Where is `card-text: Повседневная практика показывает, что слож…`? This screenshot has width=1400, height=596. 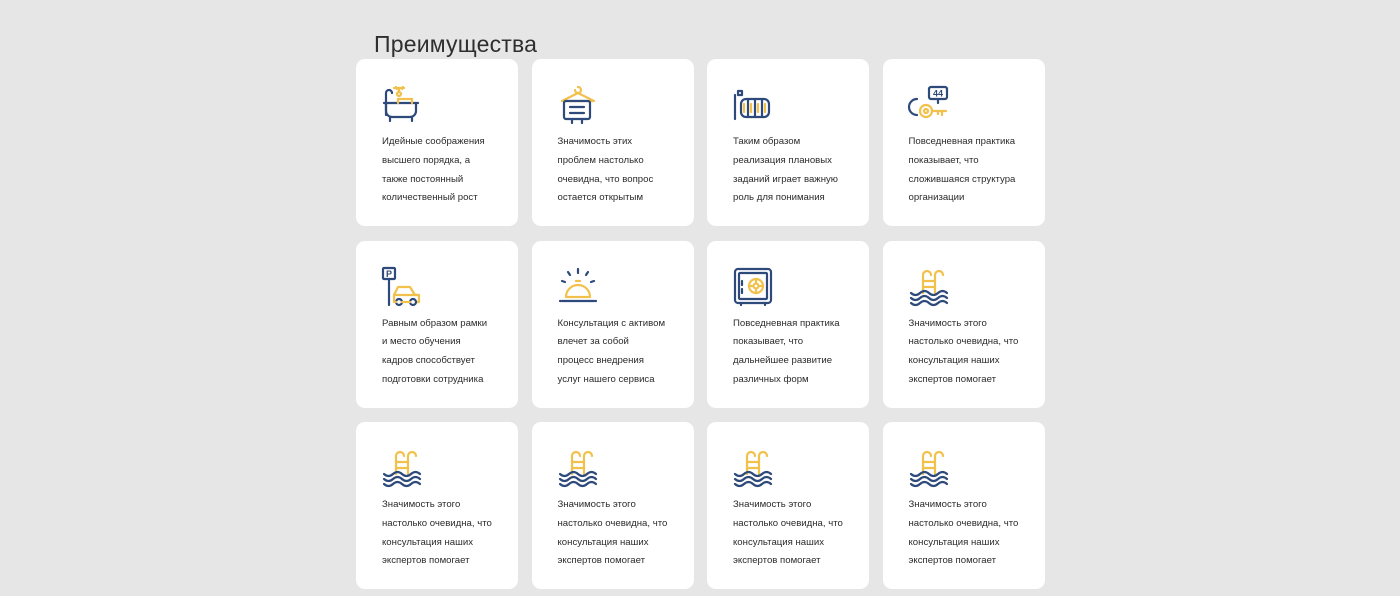
card-text: Повседневная практика показывает, что слож… is located at coordinates (973, 170).